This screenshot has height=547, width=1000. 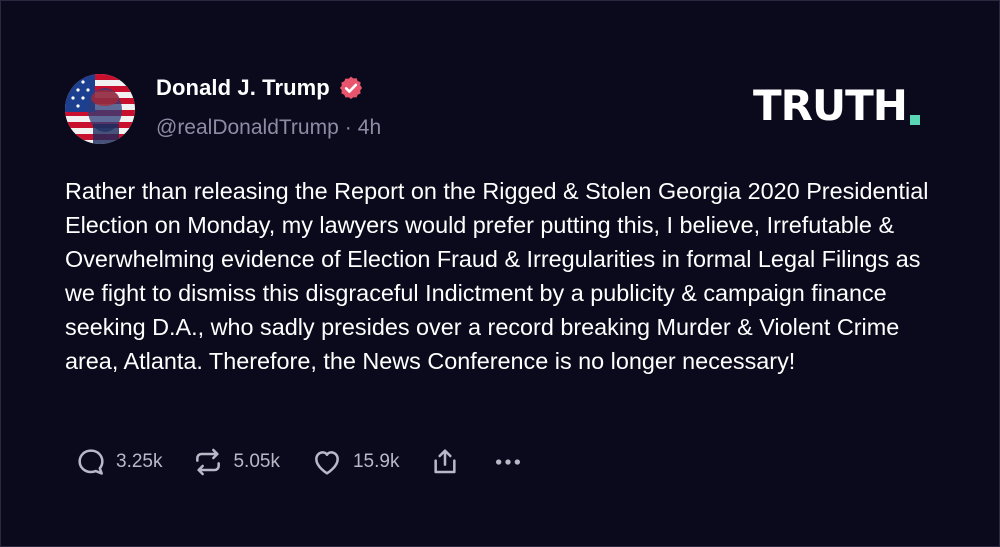 I want to click on retruth-count: 5.05k, so click(x=256, y=461).